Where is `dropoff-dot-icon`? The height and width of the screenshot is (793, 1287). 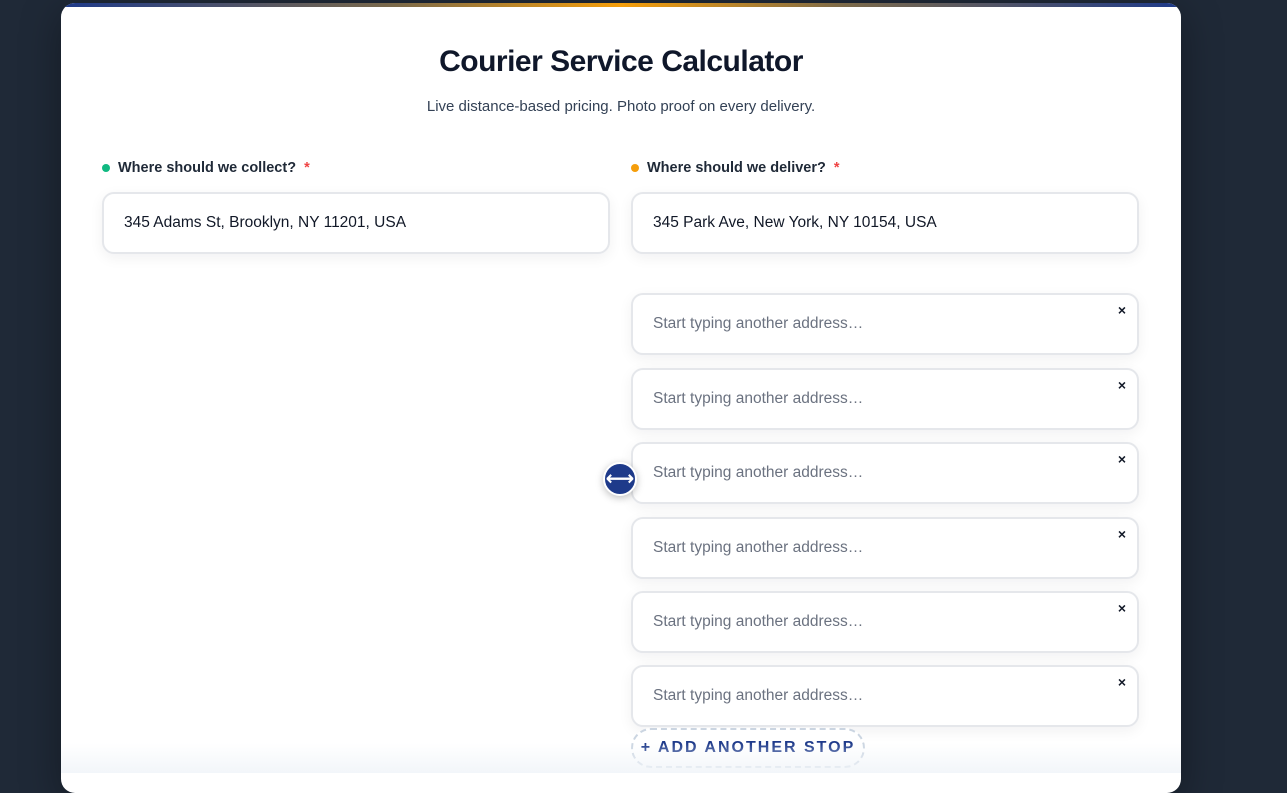
dropoff-dot-icon is located at coordinates (635, 168).